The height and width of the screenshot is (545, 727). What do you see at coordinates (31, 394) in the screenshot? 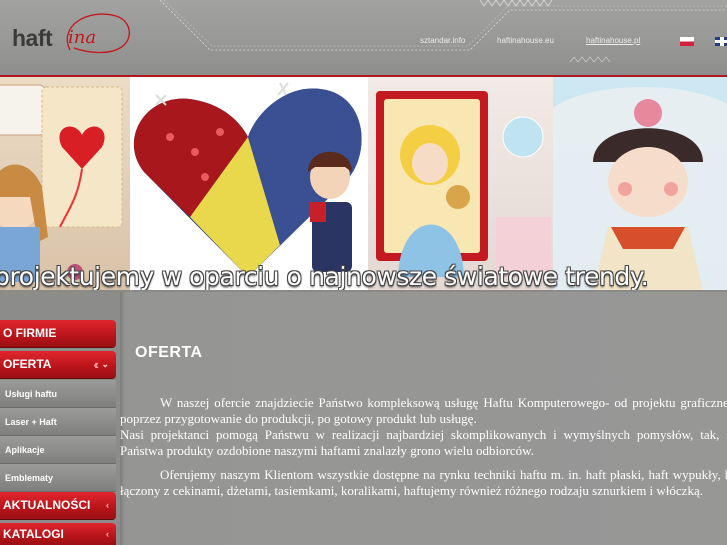
I see `submenu-item-label: Usługi haftu` at bounding box center [31, 394].